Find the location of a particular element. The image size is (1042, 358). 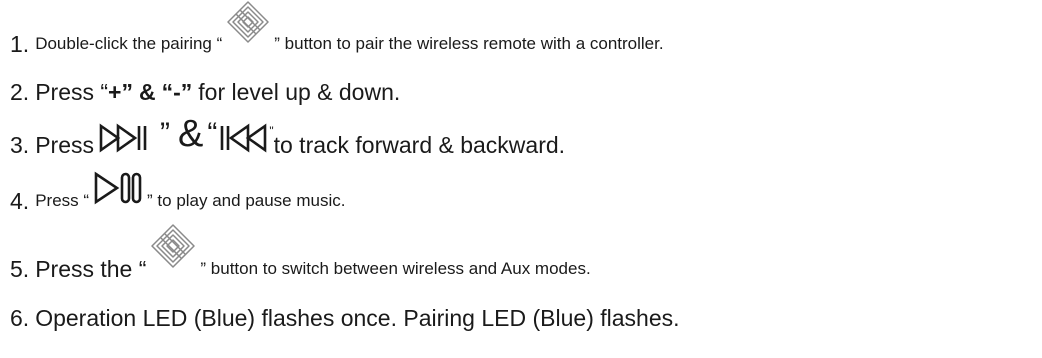

instruction-number: 5. is located at coordinates (20, 269).